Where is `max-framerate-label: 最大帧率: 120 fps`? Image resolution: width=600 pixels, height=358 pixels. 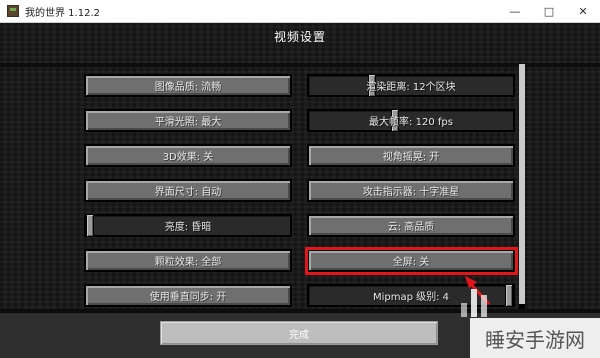
max-framerate-label: 最大帧率: 120 fps is located at coordinates (411, 122).